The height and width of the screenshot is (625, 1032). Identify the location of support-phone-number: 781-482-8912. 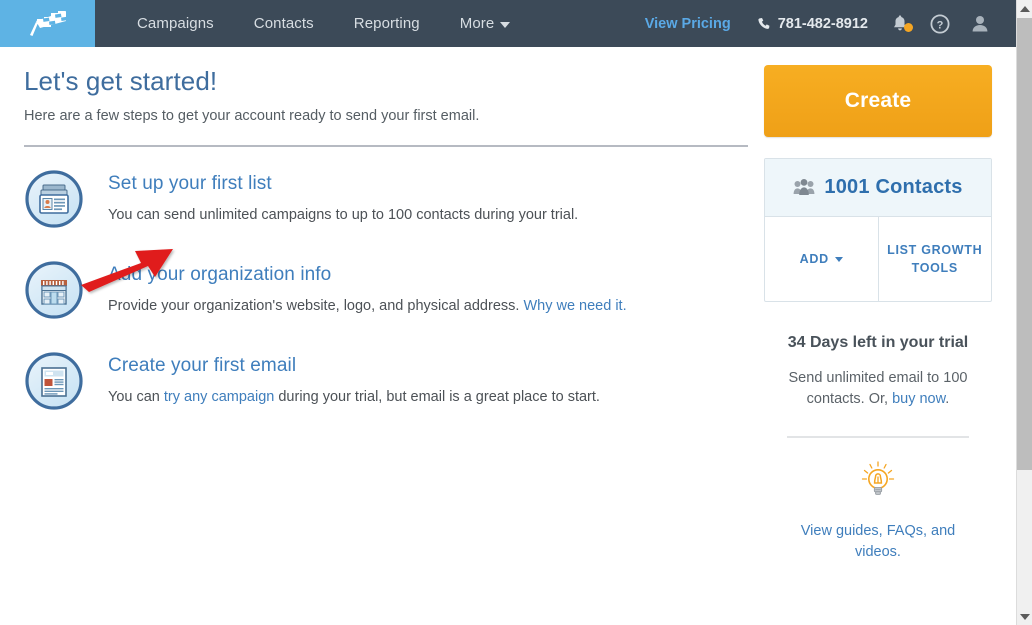
(822, 23).